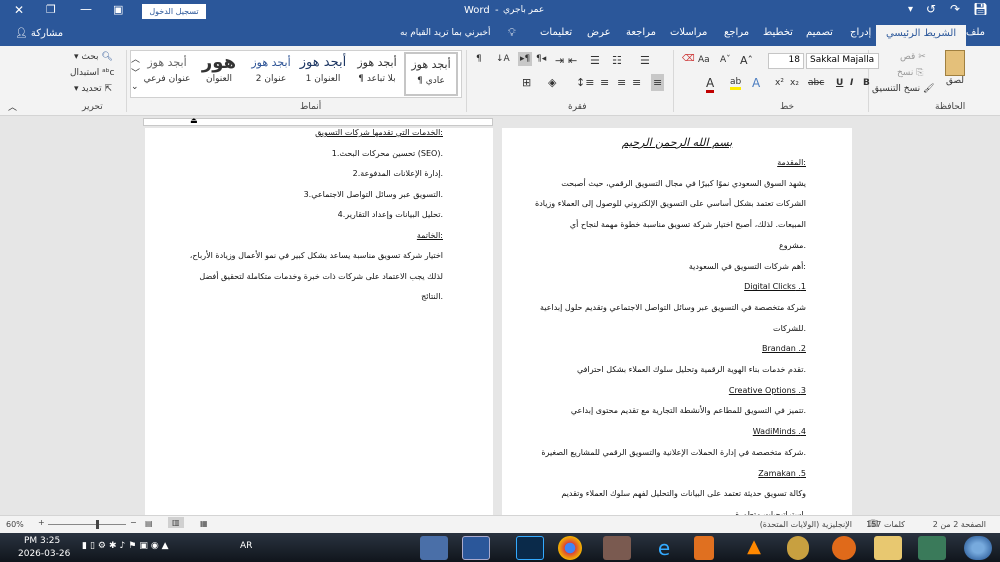 Image resolution: width=1000 pixels, height=562 pixels. What do you see at coordinates (526, 82) in the screenshot?
I see `borders-icon: ⊞` at bounding box center [526, 82].